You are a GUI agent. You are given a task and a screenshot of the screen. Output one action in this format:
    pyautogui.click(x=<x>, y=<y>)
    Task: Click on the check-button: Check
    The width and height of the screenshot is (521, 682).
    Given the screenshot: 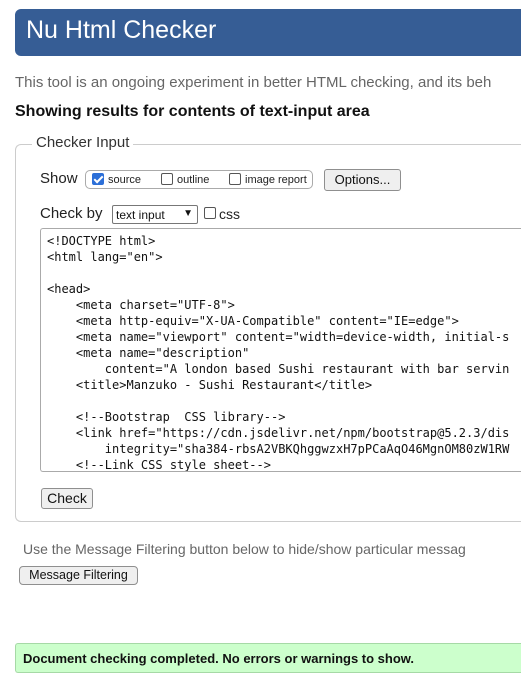 What is the action you would take?
    pyautogui.click(x=67, y=498)
    